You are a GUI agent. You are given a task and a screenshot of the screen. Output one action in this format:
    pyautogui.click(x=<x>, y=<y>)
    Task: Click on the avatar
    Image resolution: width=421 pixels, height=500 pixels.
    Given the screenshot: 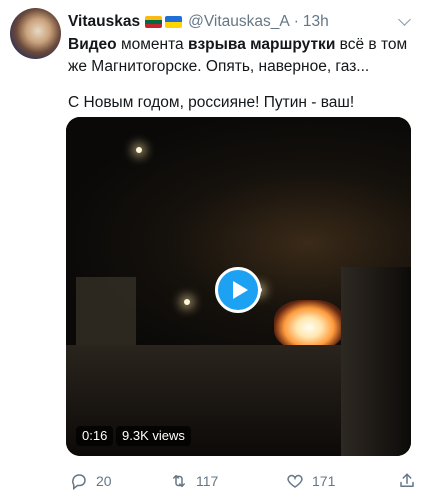 What is the action you would take?
    pyautogui.click(x=35, y=33)
    